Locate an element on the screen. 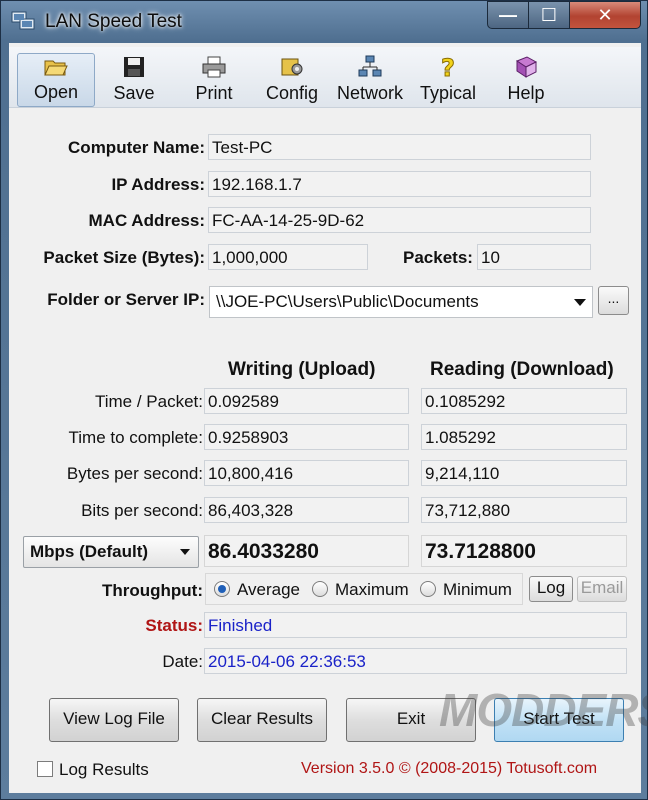 Image resolution: width=648 pixels, height=800 pixels. radio-maximum: Maximum is located at coordinates (360, 590).